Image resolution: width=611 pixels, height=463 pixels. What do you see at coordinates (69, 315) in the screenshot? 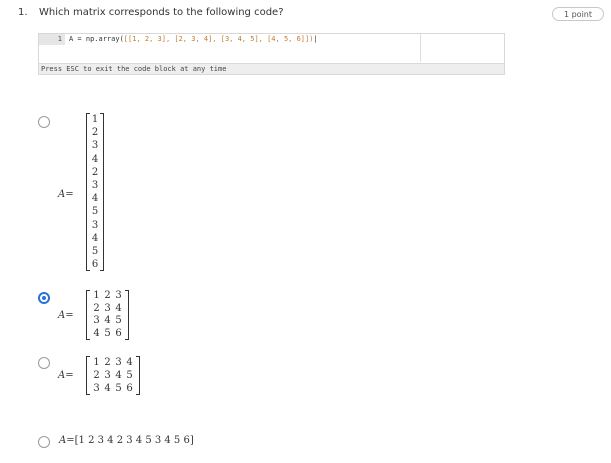
I see `option-b-equals: =` at bounding box center [69, 315].